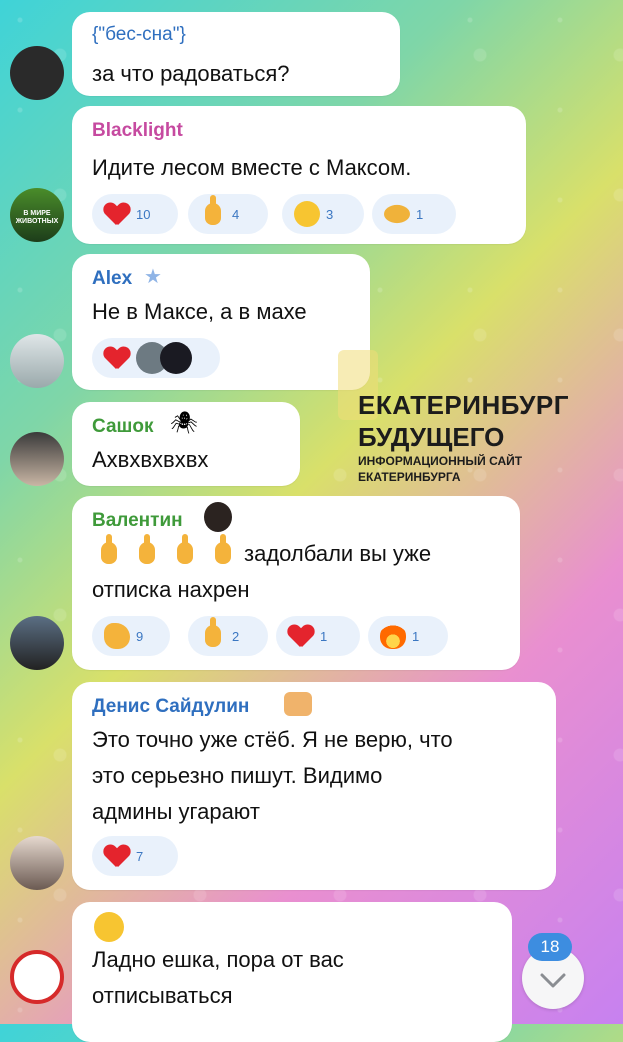  Describe the element at coordinates (236, 54) in the screenshot. I see `message-bubble: {"бес-сна"} за что радоваться?` at that location.